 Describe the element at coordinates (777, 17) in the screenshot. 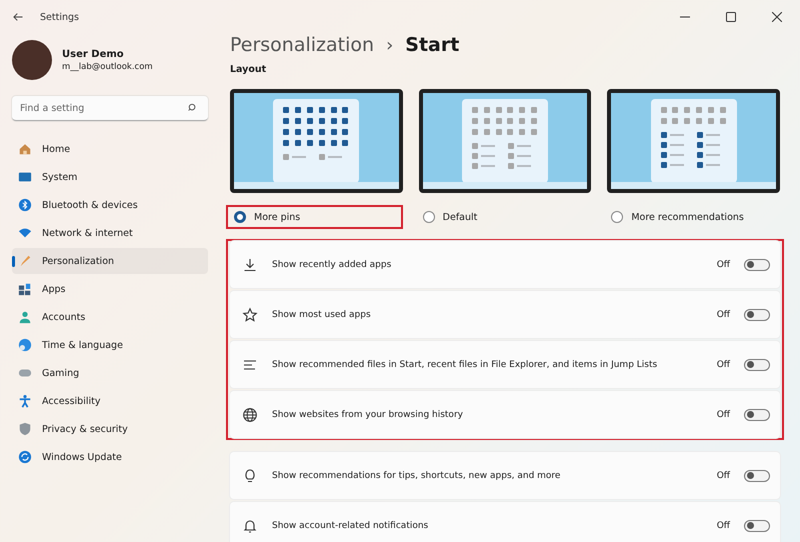

I see `close-icon` at that location.